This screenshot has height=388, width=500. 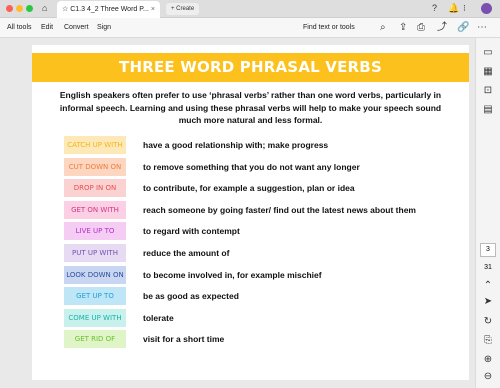 I want to click on menu-convert: Convert, so click(x=76, y=28).